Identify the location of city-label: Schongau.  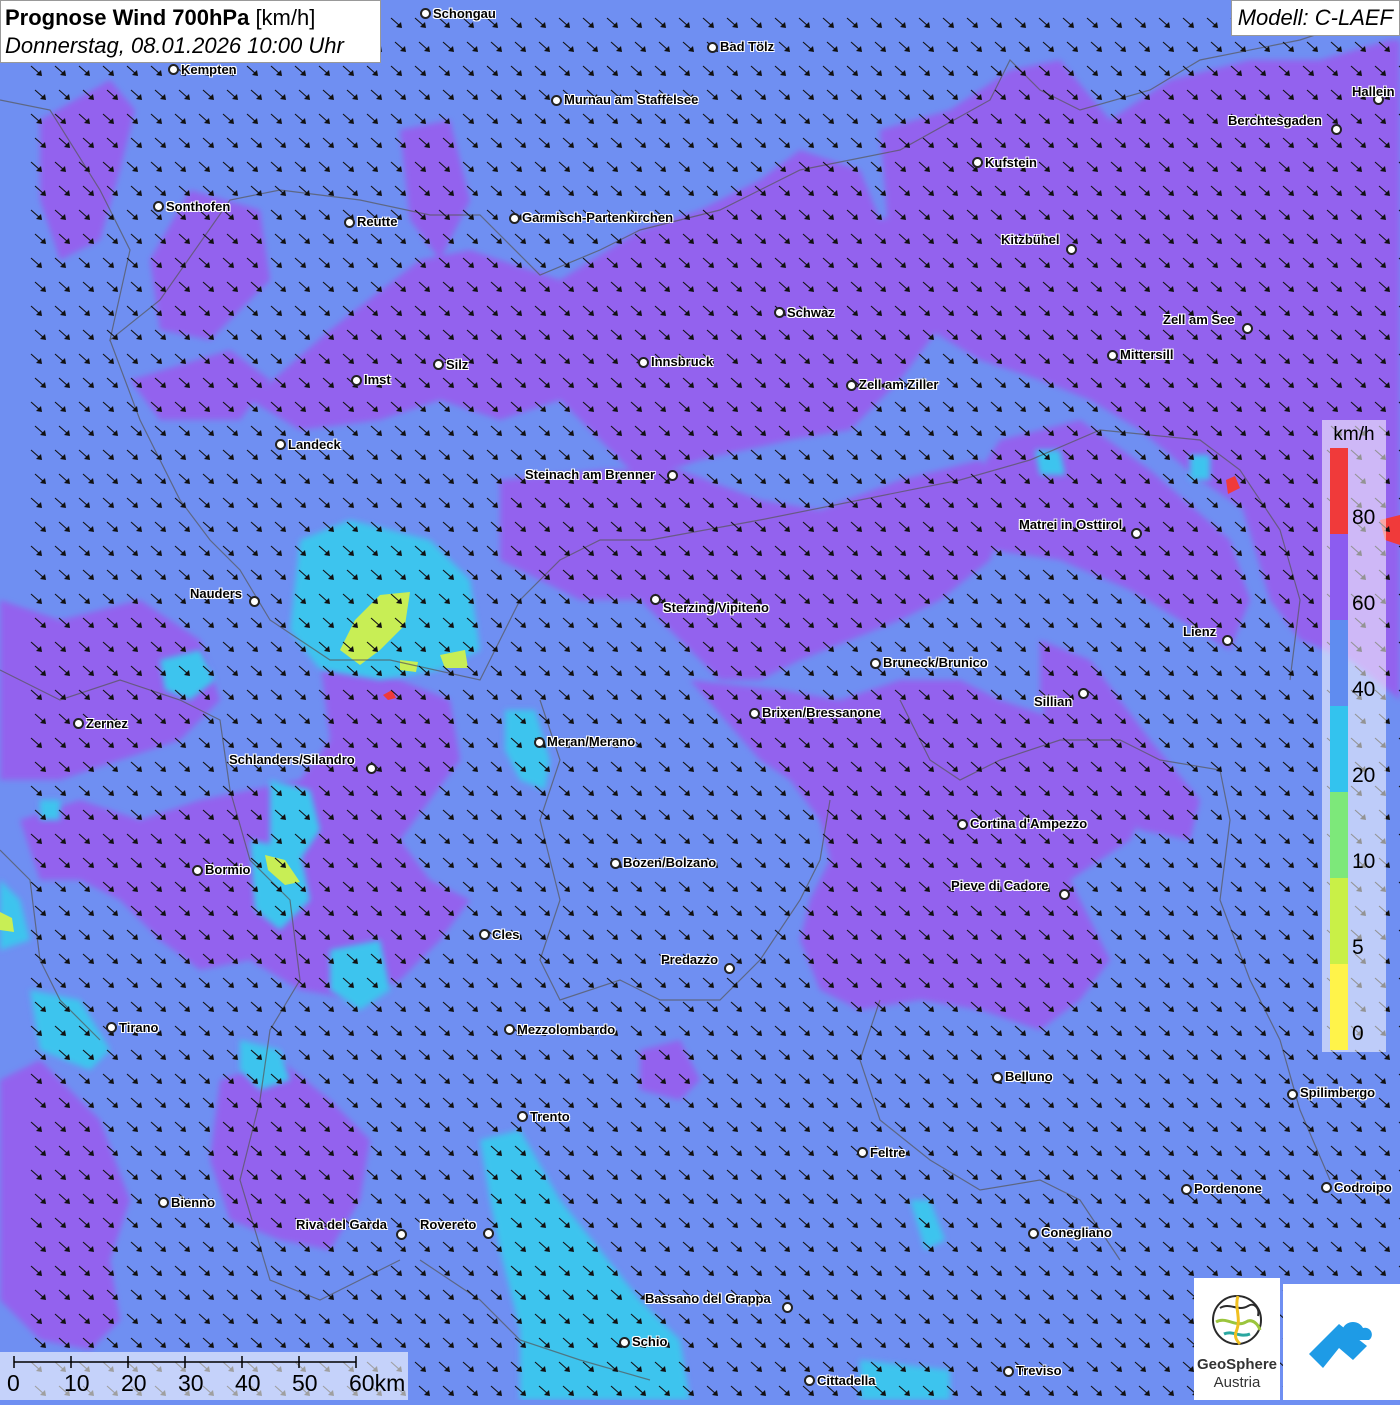
(464, 13).